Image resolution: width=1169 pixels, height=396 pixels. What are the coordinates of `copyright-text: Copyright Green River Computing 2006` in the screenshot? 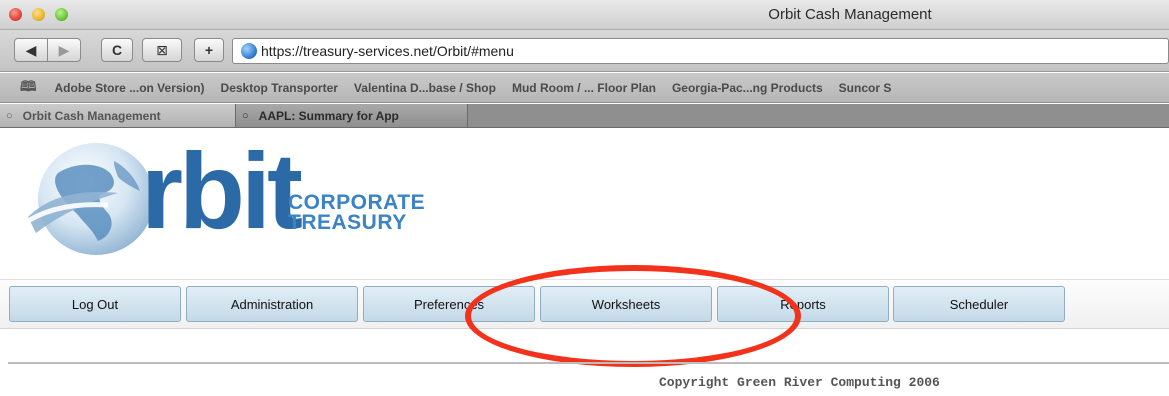 It's located at (799, 382).